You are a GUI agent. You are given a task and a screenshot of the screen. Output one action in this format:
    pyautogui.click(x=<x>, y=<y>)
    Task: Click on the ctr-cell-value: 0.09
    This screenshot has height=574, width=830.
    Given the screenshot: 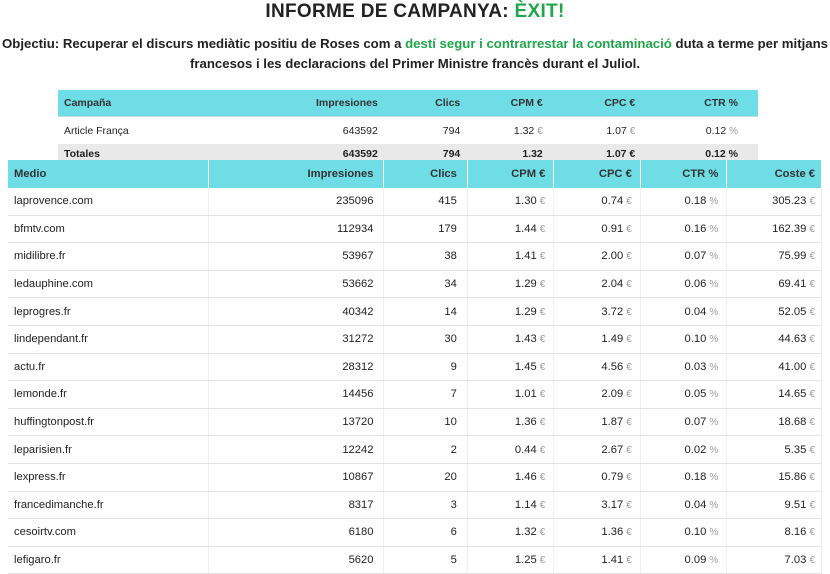 What is the action you would take?
    pyautogui.click(x=695, y=560)
    